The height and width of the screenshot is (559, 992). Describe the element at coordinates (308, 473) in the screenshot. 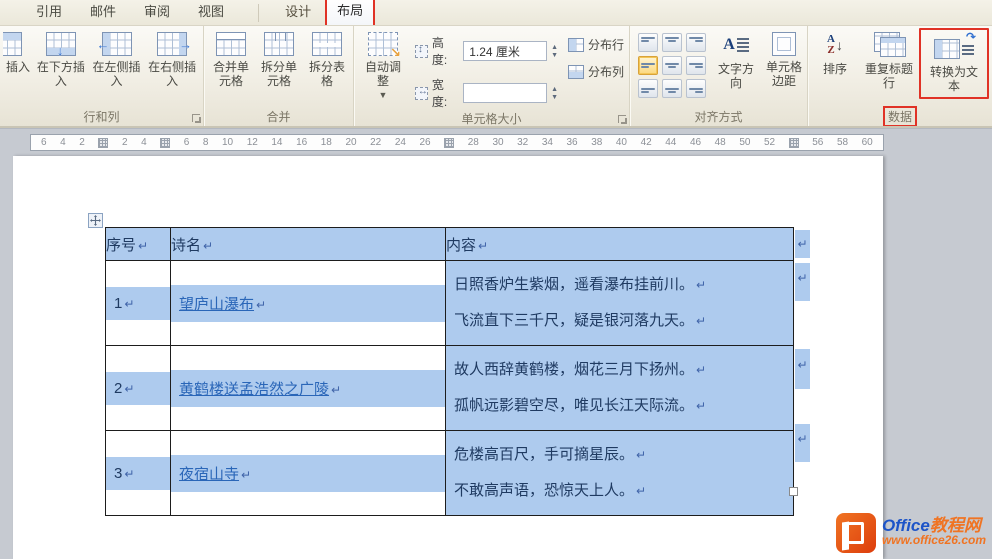

I see `cell-poem-title: 夜宿山寺 ↵` at that location.